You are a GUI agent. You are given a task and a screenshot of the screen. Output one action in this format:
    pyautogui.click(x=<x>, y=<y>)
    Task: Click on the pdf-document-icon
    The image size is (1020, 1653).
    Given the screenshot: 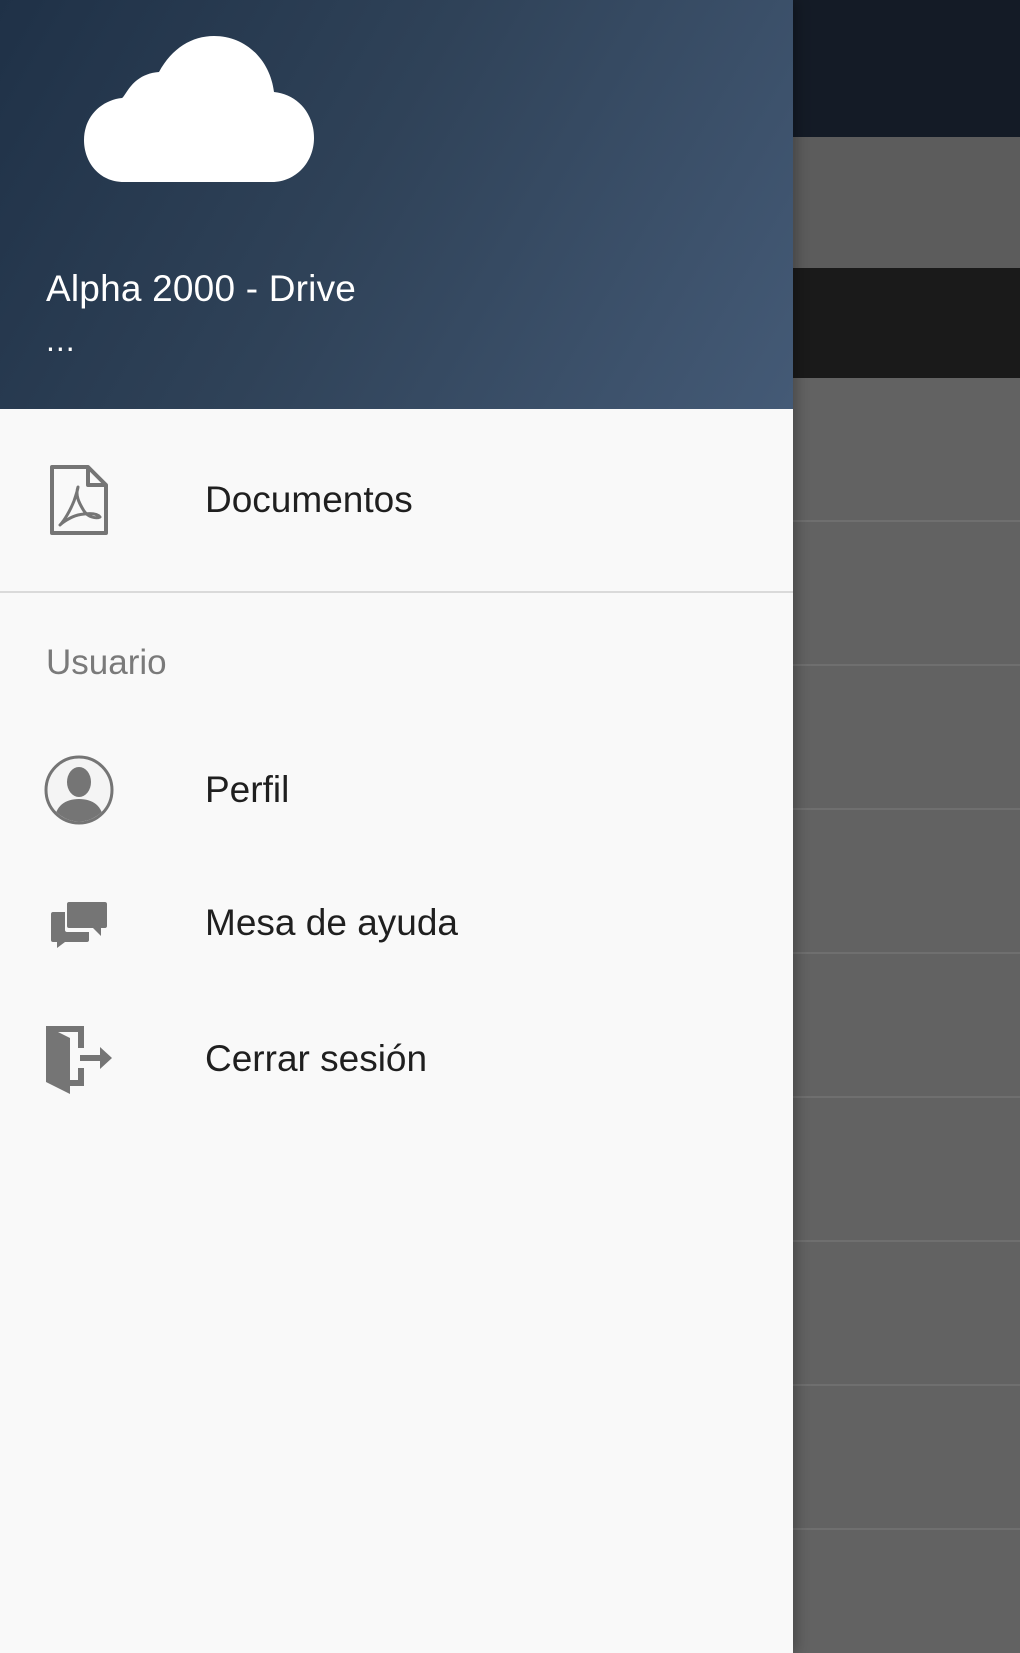 What is the action you would take?
    pyautogui.click(x=79, y=500)
    